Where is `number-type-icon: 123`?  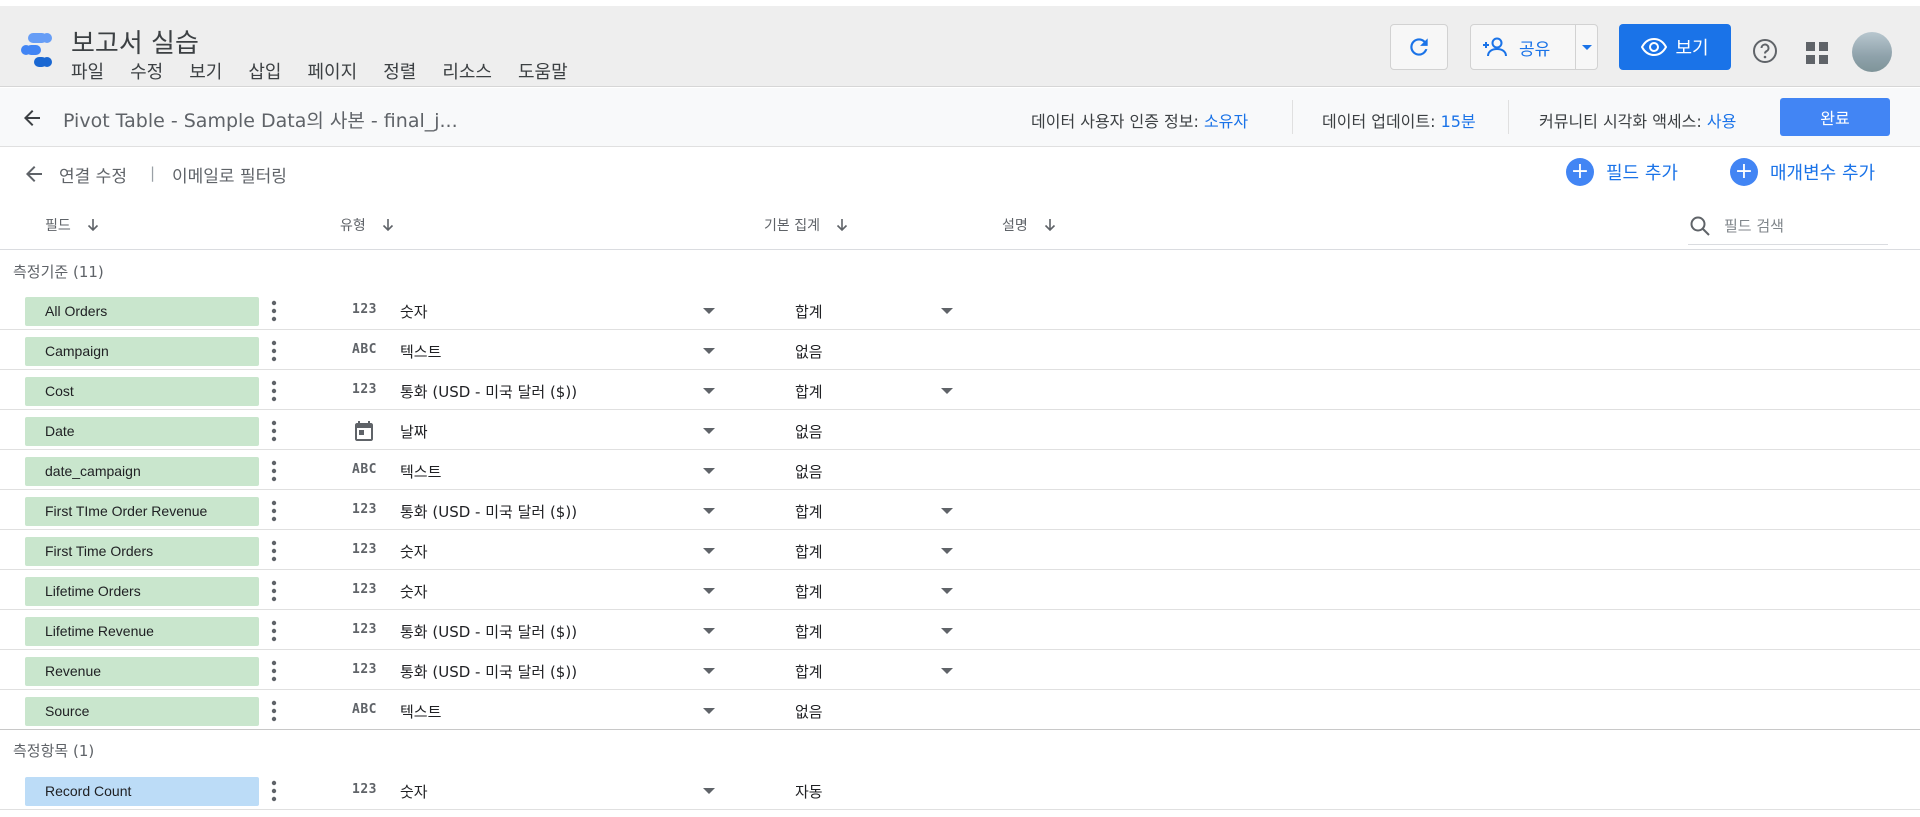
number-type-icon: 123 is located at coordinates (364, 589).